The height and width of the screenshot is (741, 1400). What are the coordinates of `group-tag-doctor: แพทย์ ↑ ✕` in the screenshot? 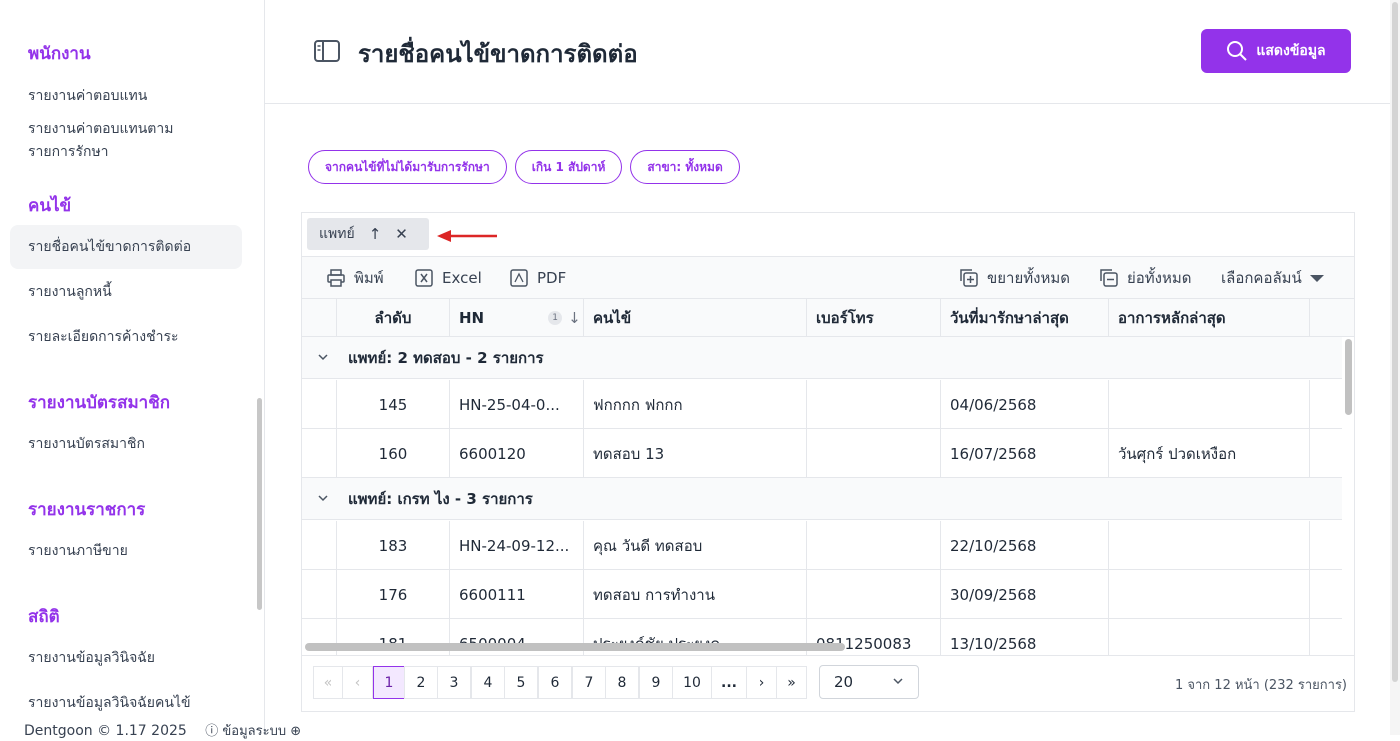 It's located at (368, 234).